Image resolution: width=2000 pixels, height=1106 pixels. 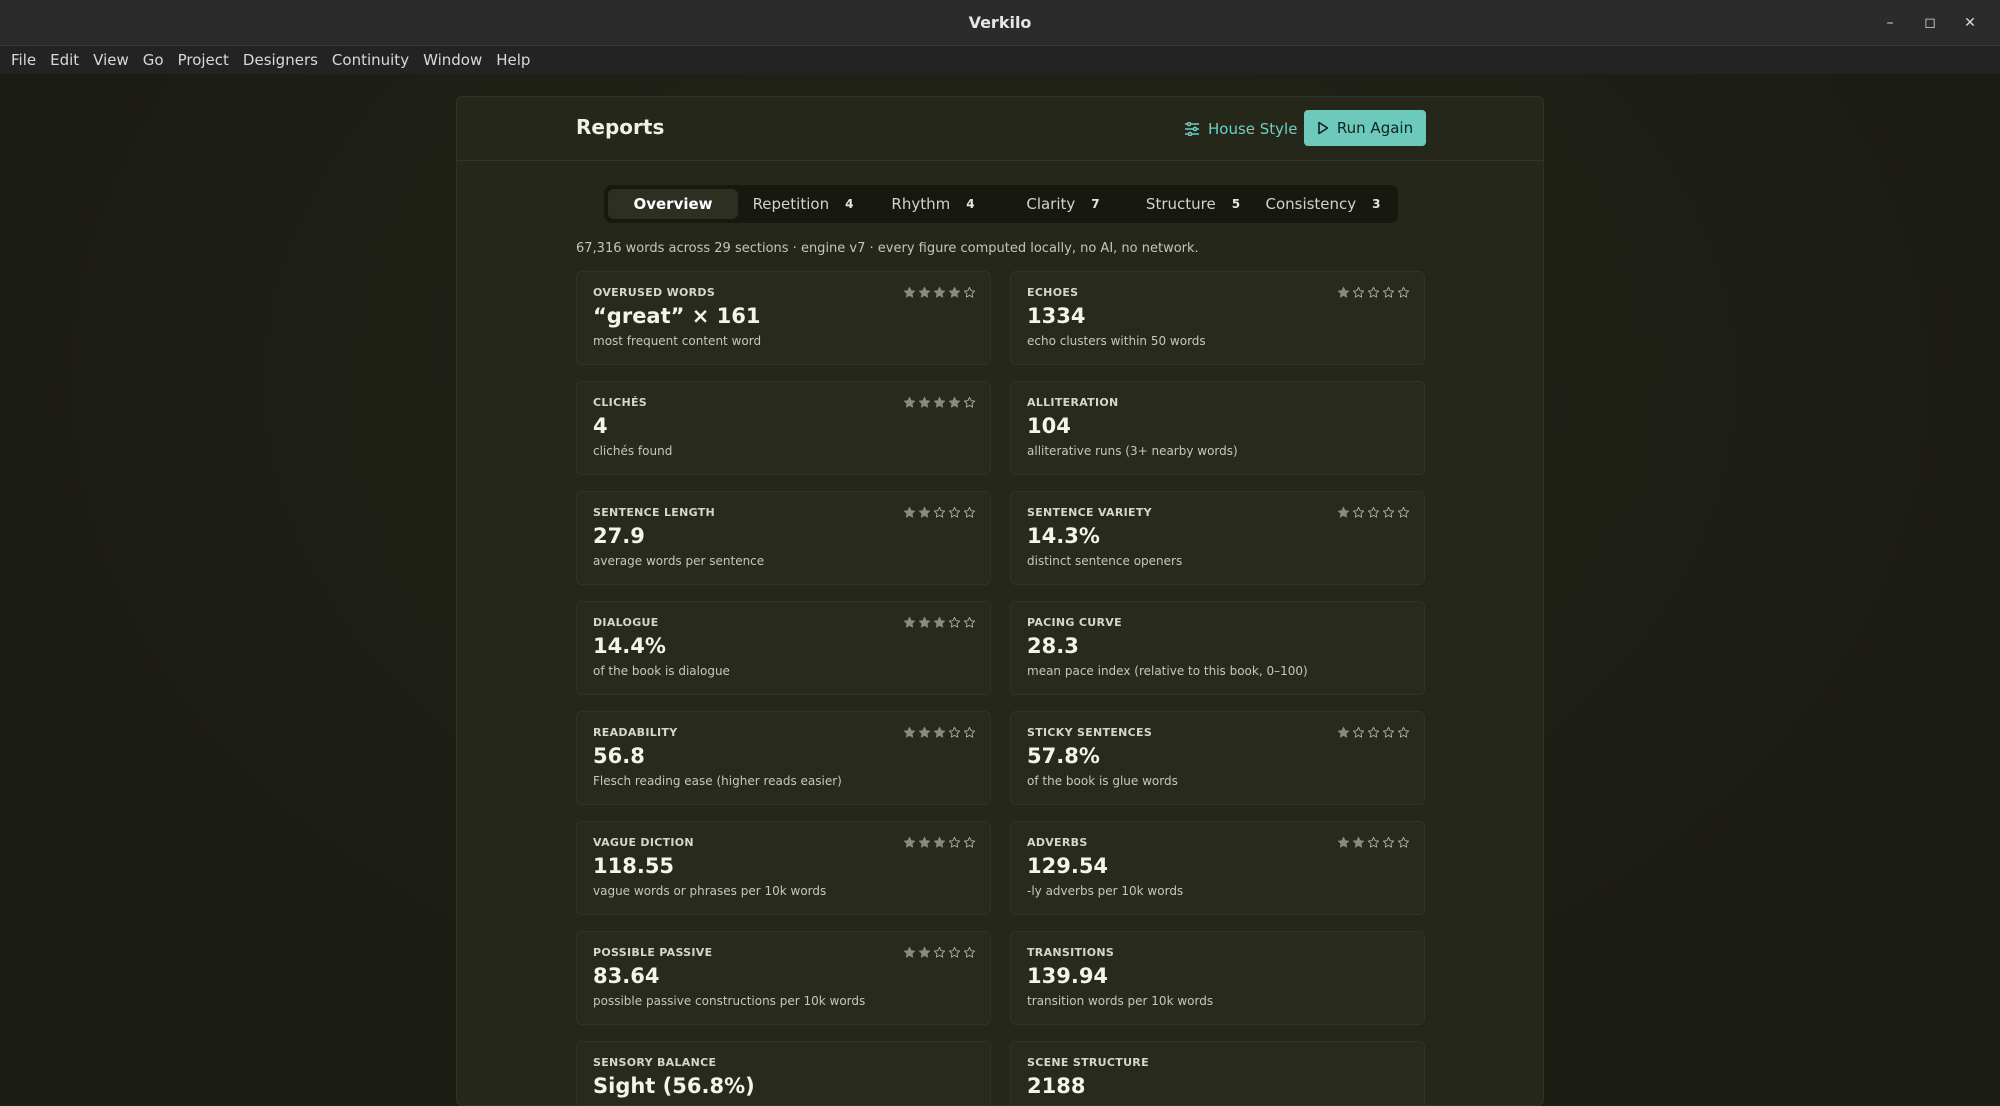 I want to click on tab-count: 3, so click(x=1376, y=204).